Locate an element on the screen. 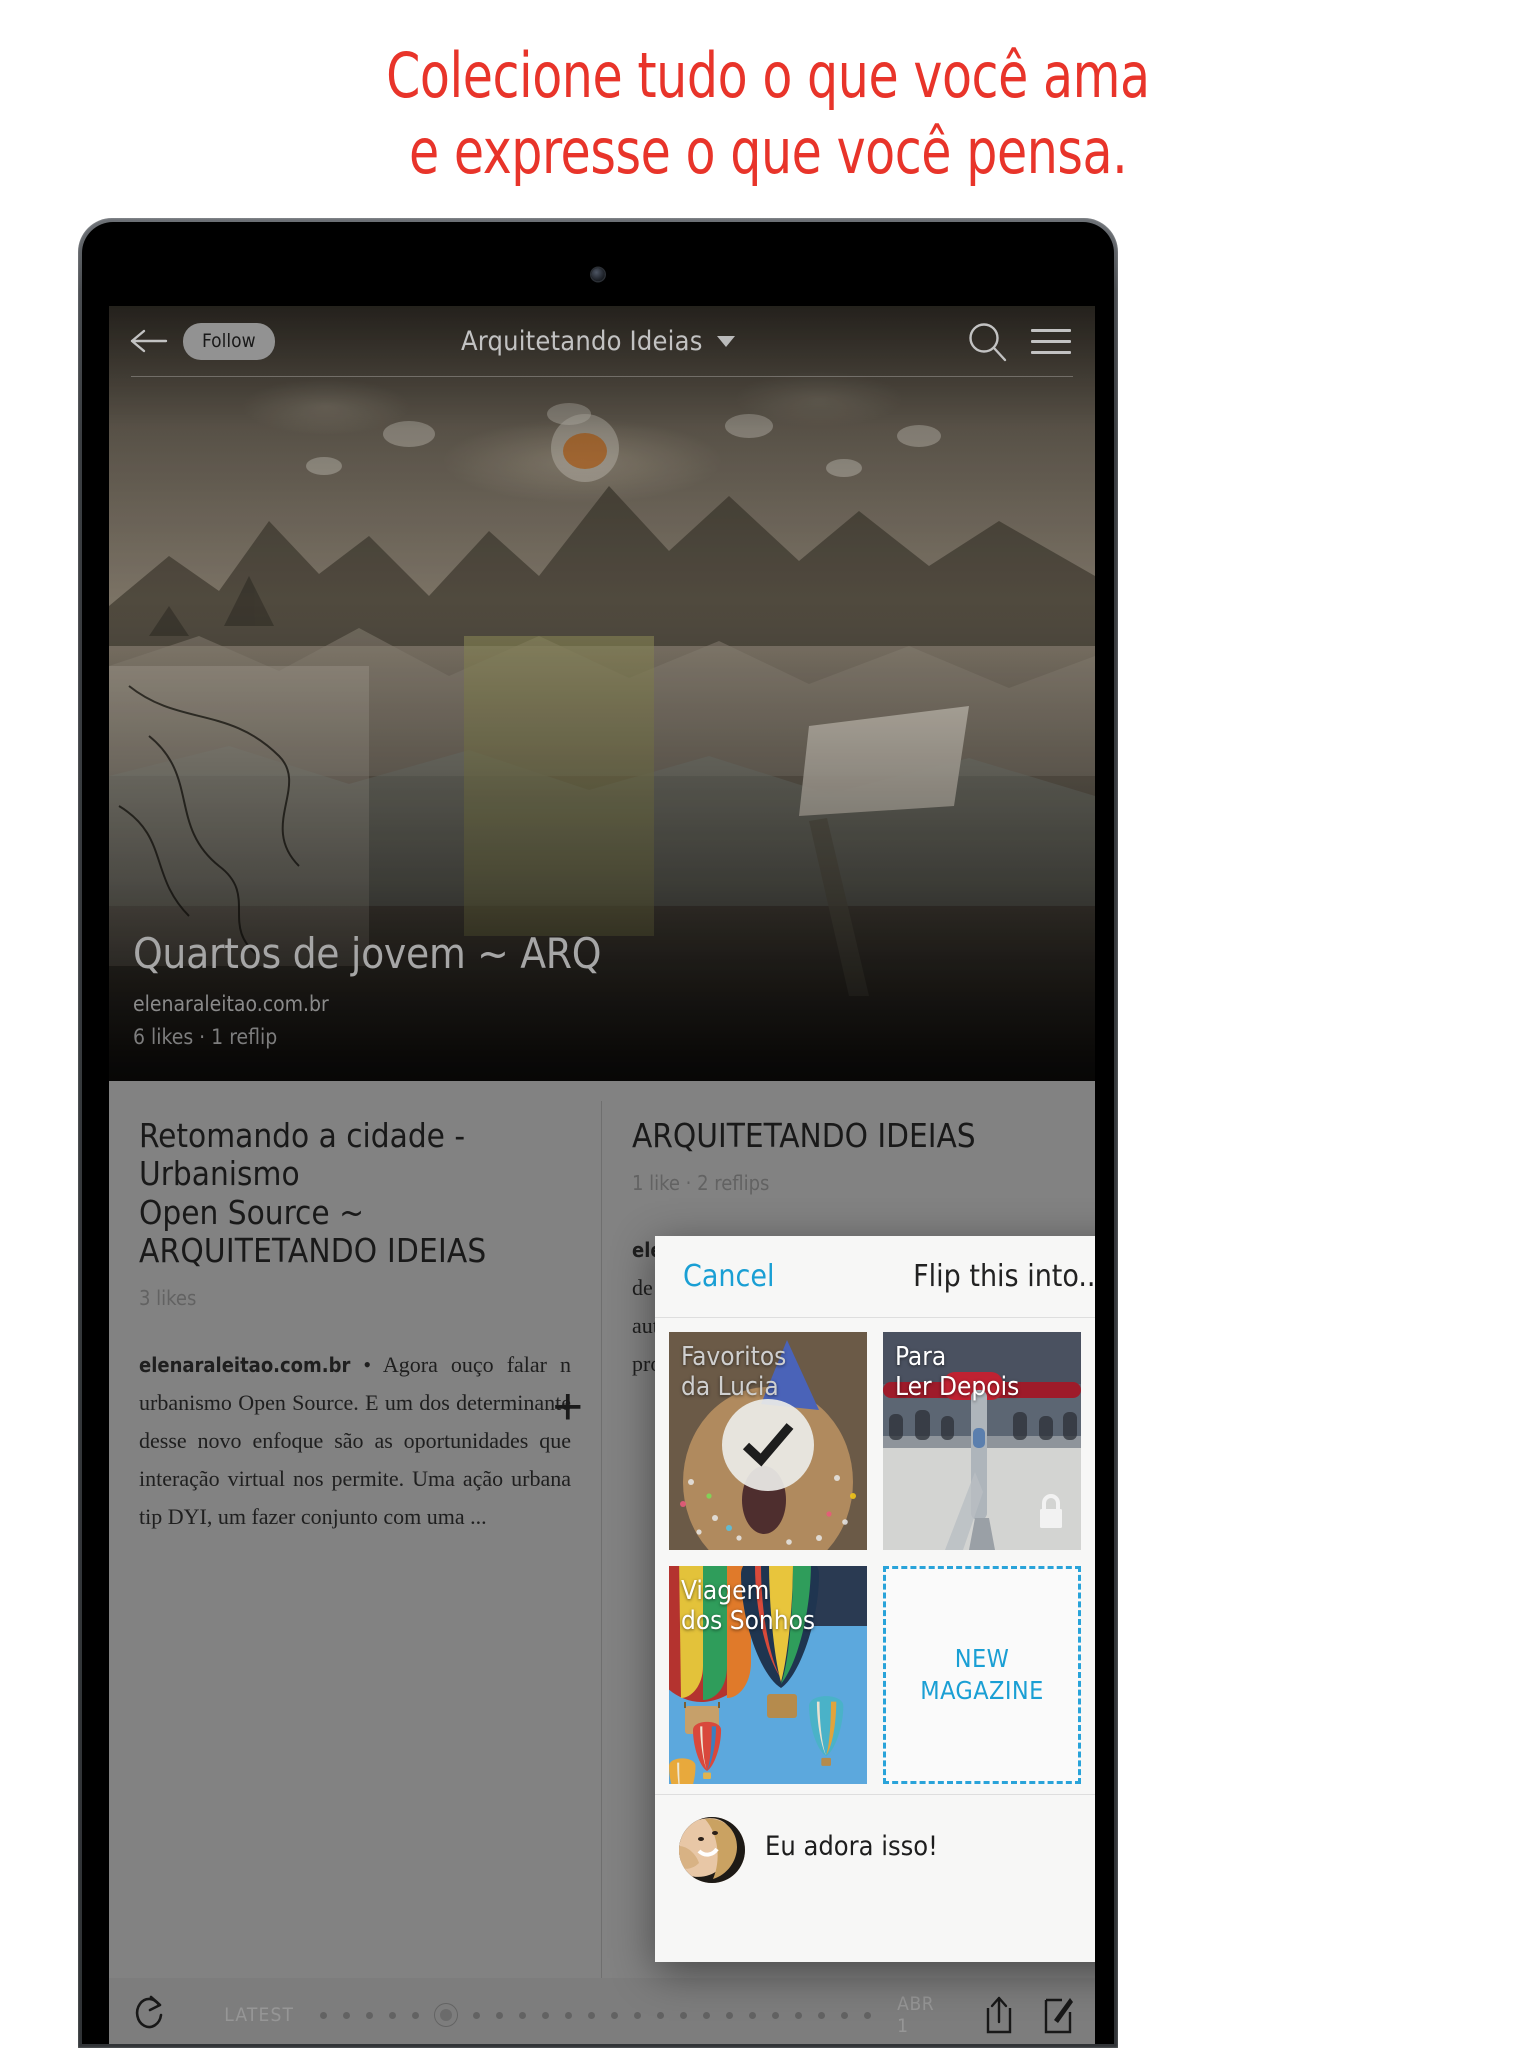  magazine-name-line1: Viagem is located at coordinates (725, 1591).